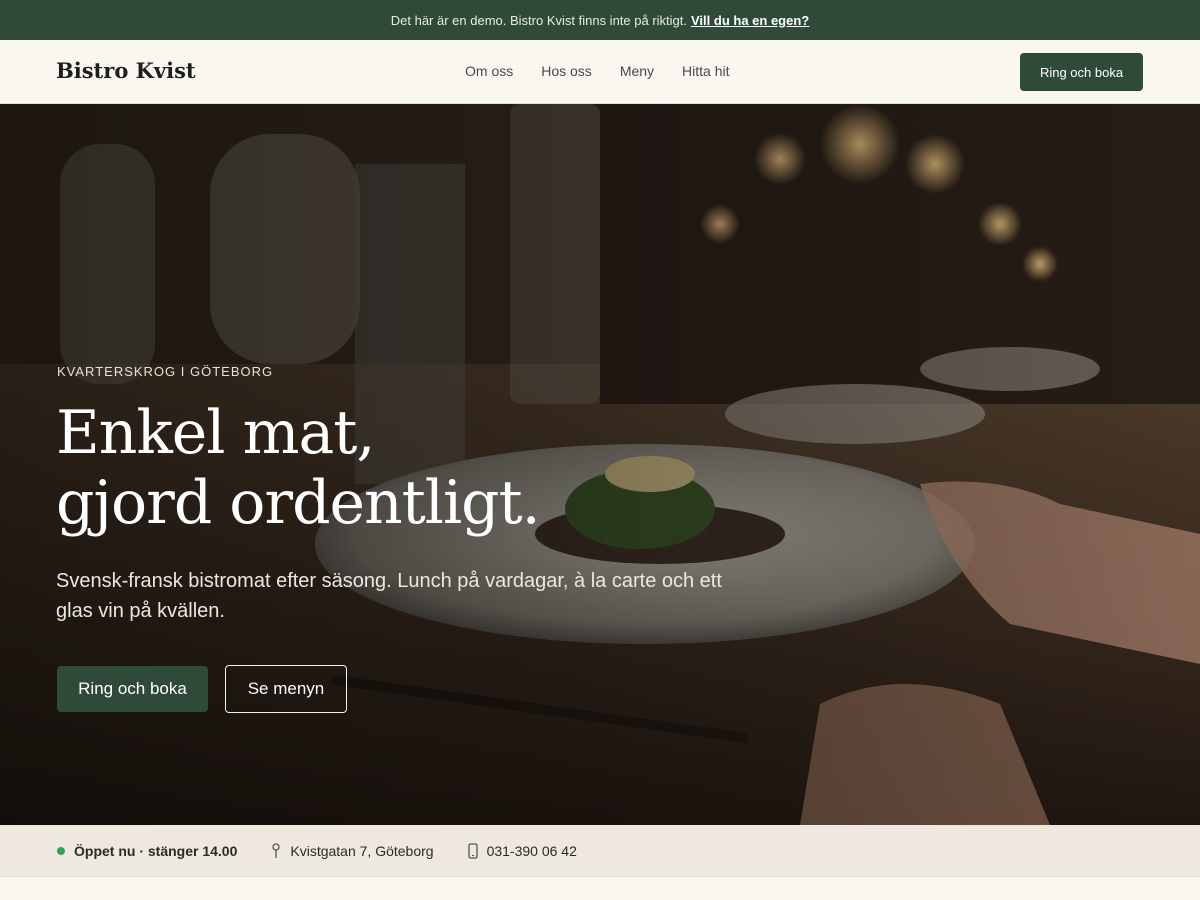 The image size is (1200, 900). Describe the element at coordinates (126, 70) in the screenshot. I see `brand-logo: Bistro Kvist` at that location.